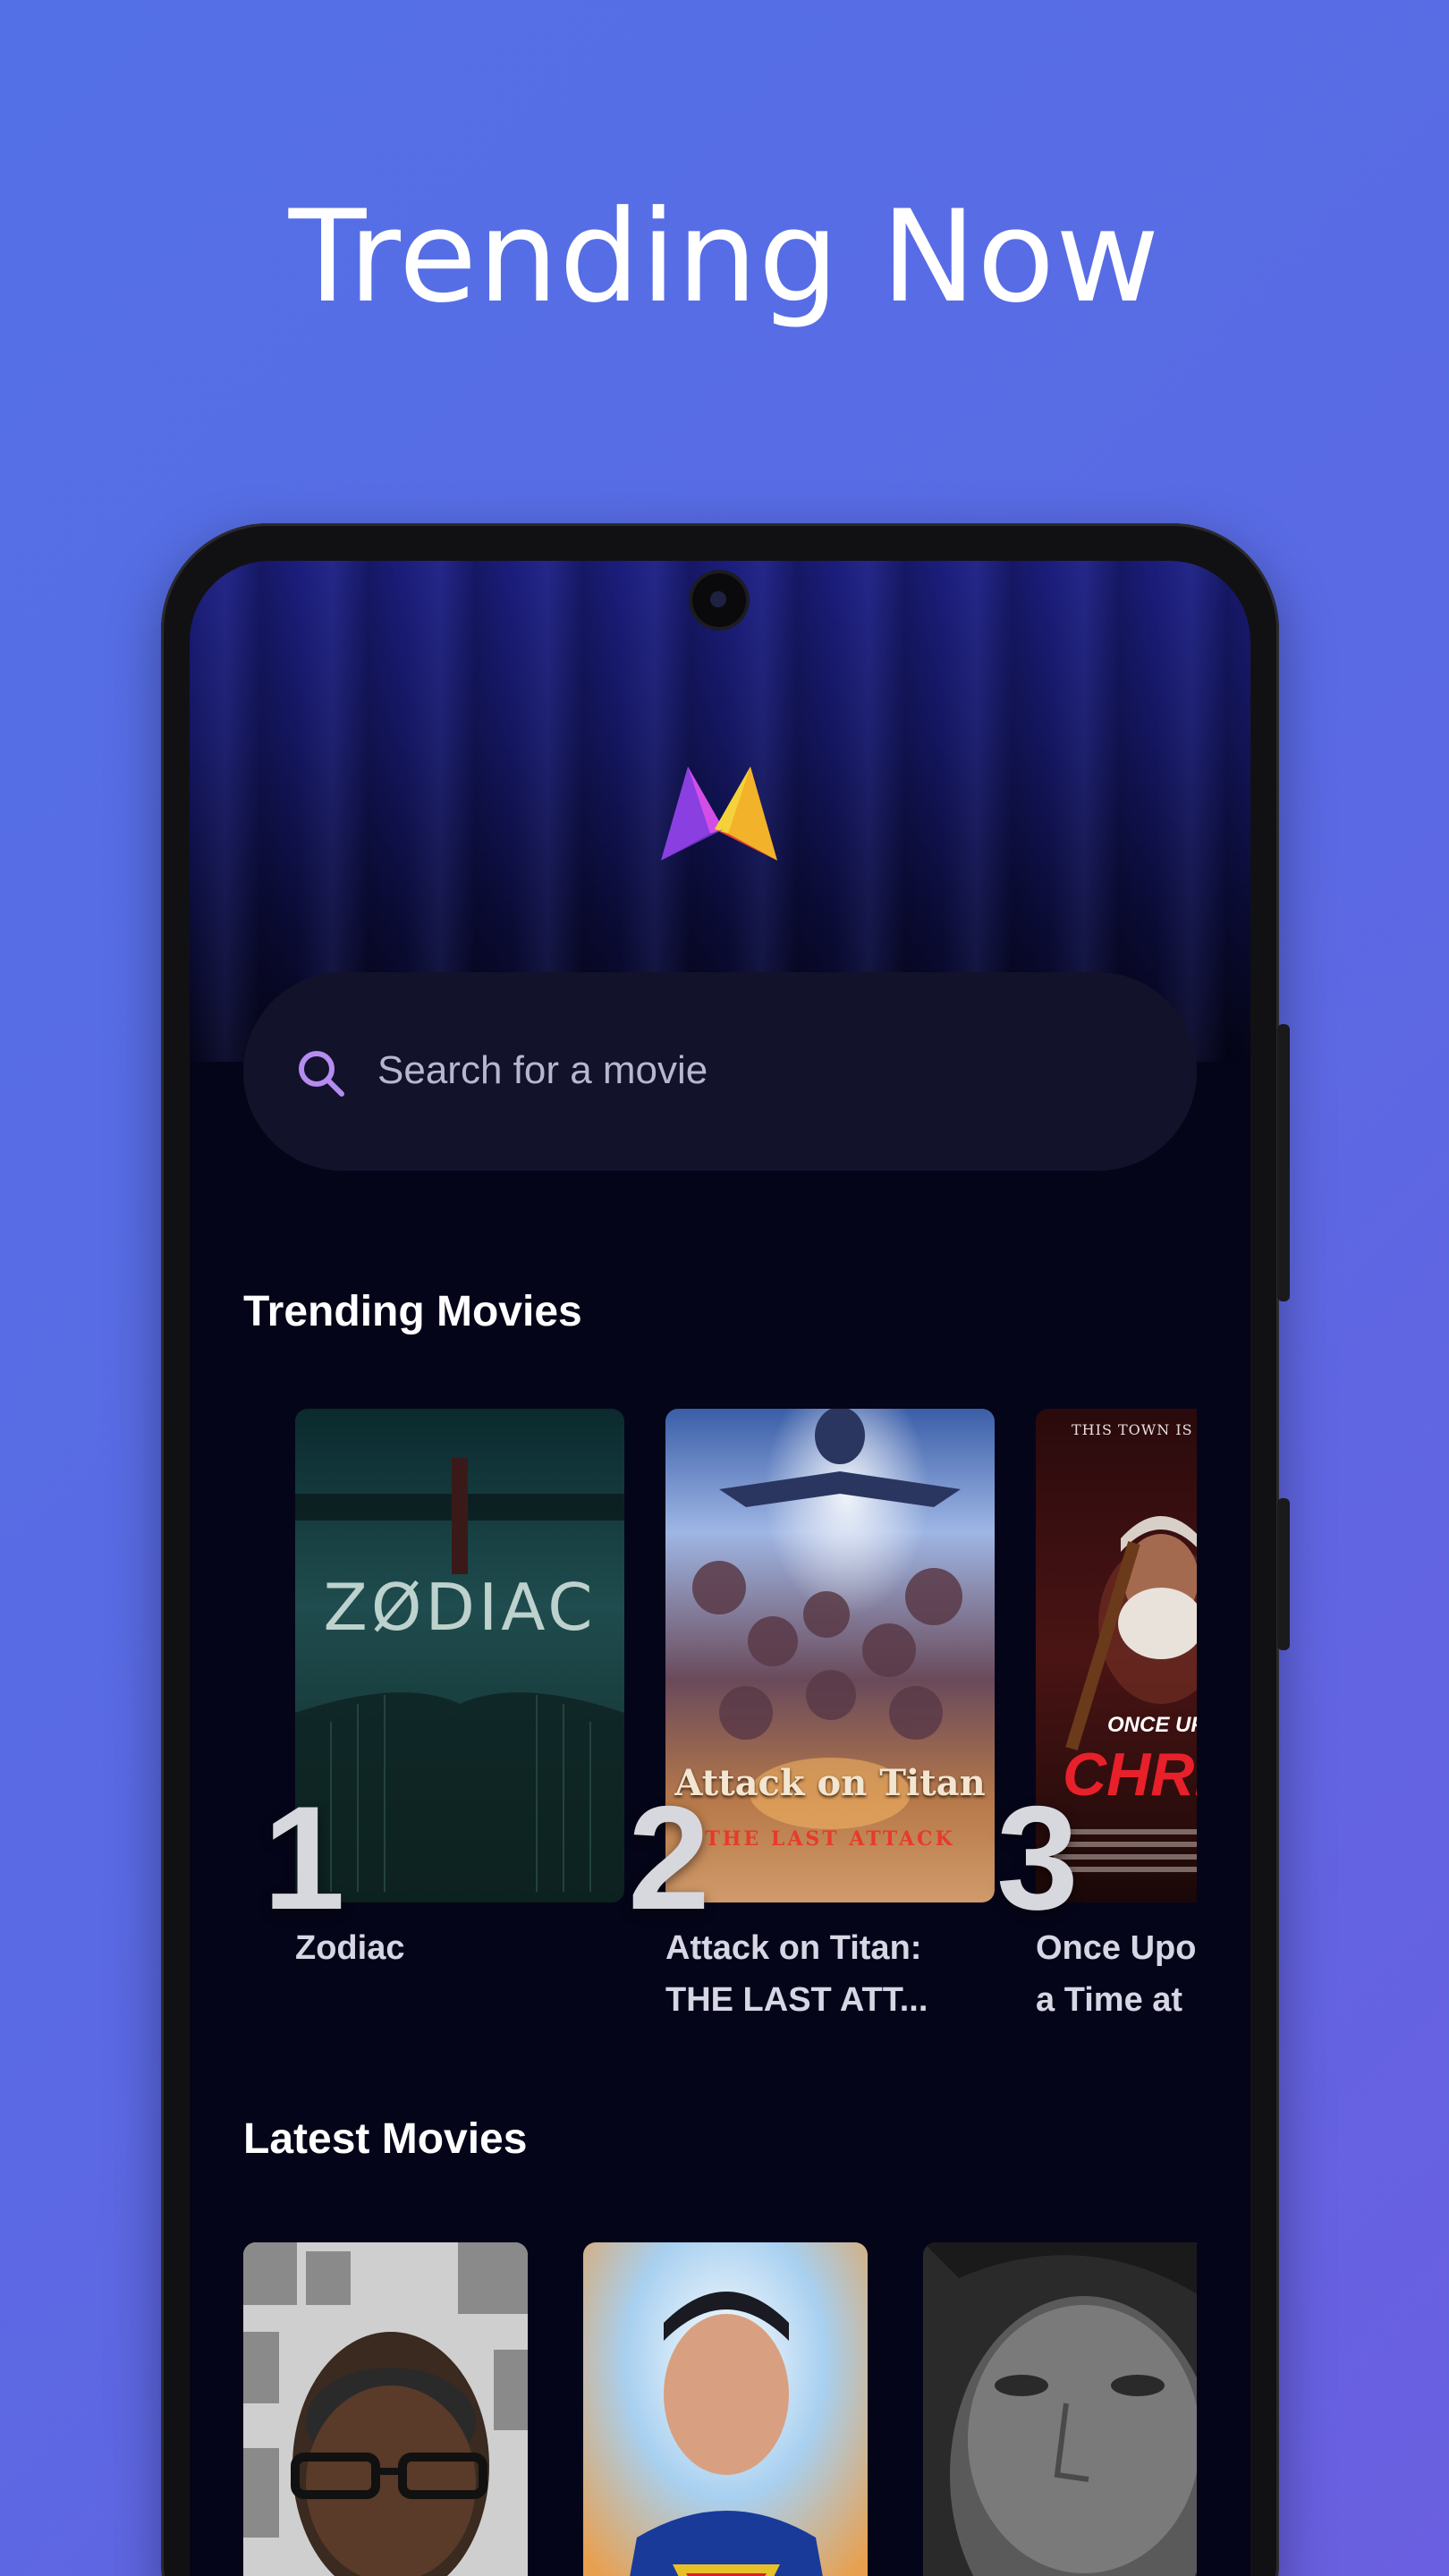 This screenshot has width=1449, height=2576. What do you see at coordinates (830, 1655) in the screenshot?
I see `trending-card-attack-on-titan: Attack on Titan THE LAST ATTACK` at bounding box center [830, 1655].